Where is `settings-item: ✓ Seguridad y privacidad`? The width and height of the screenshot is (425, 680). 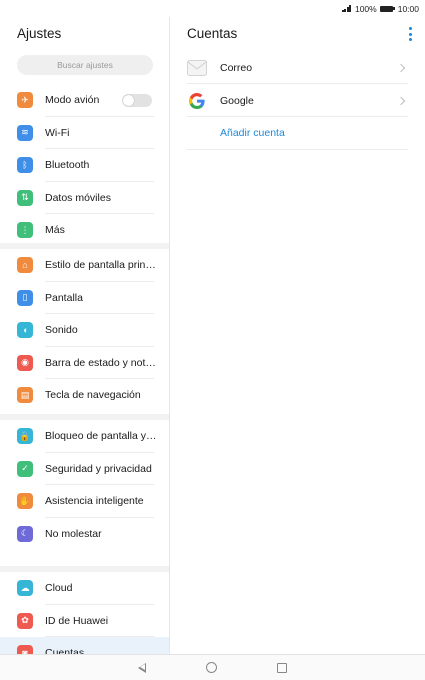
settings-item: ✓ Seguridad y privacidad is located at coordinates (84, 469).